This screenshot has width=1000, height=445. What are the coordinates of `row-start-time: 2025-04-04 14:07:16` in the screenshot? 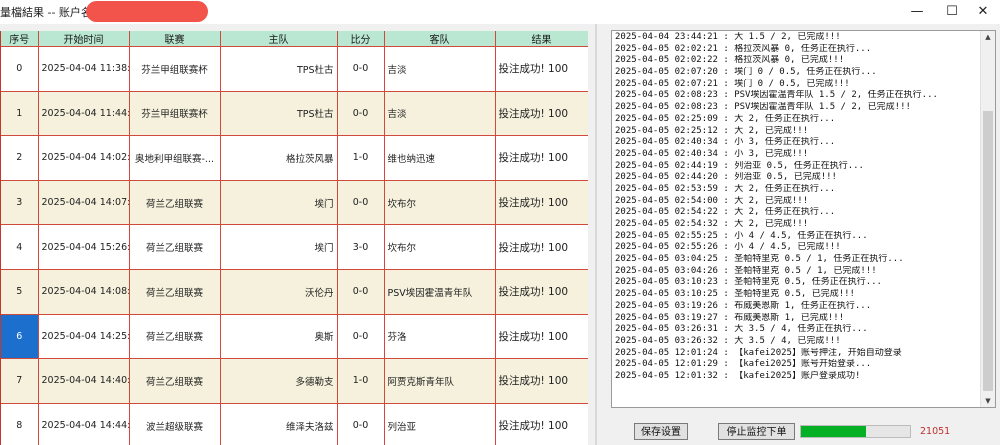 It's located at (84, 203).